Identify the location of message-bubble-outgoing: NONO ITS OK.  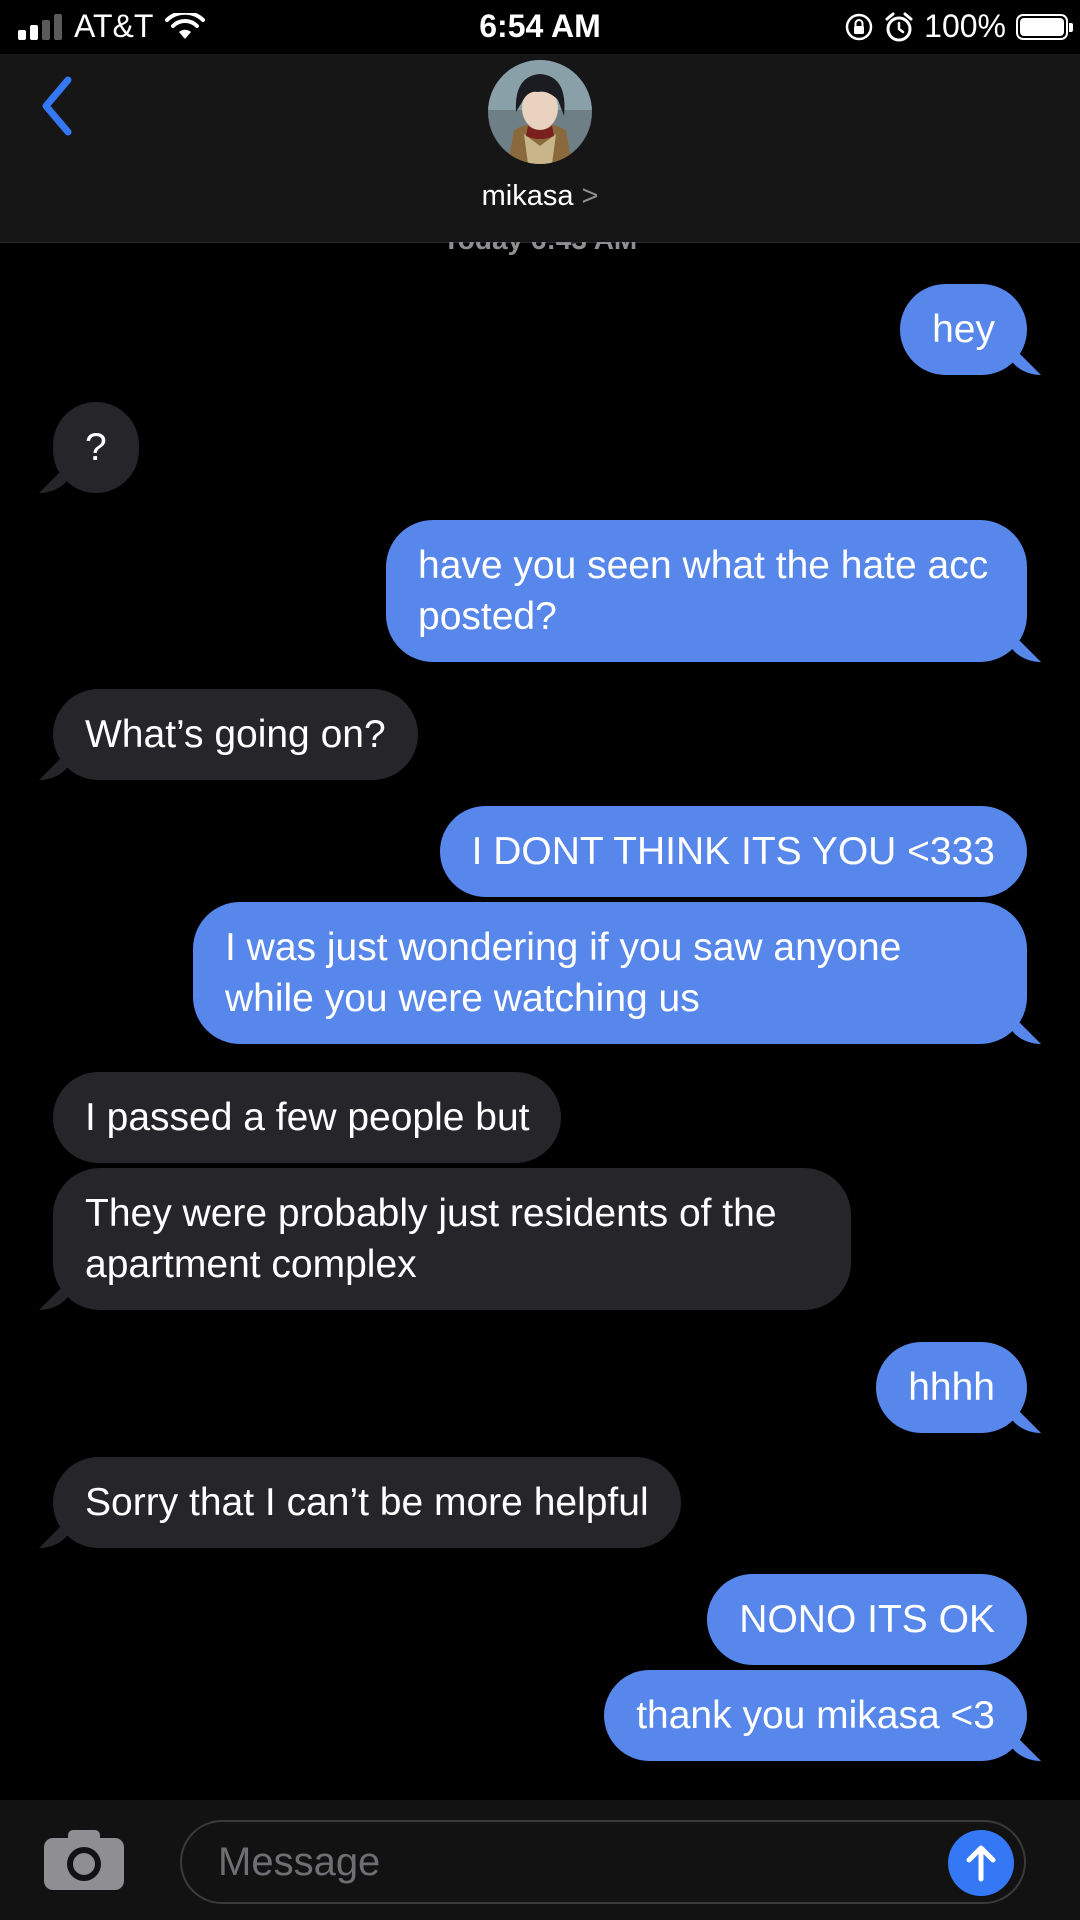
(867, 1619).